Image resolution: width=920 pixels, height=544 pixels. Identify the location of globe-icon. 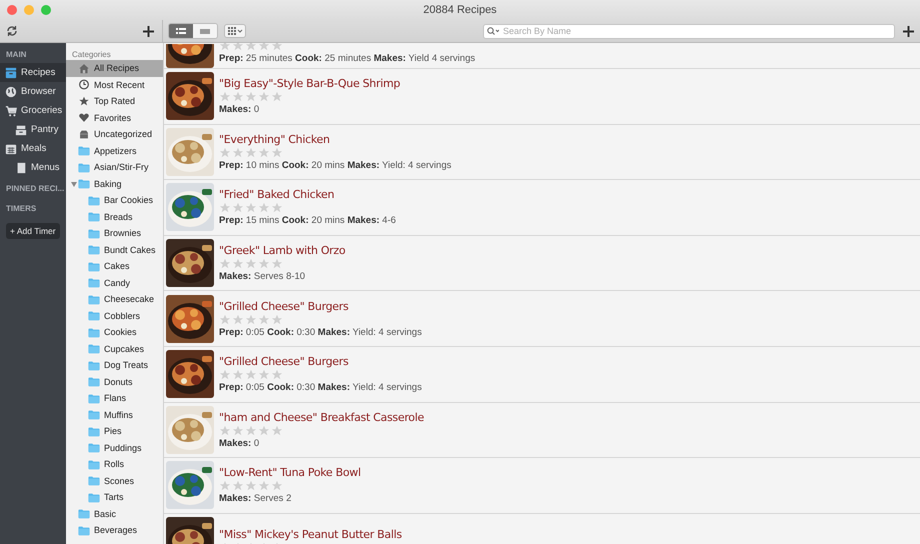
(11, 92).